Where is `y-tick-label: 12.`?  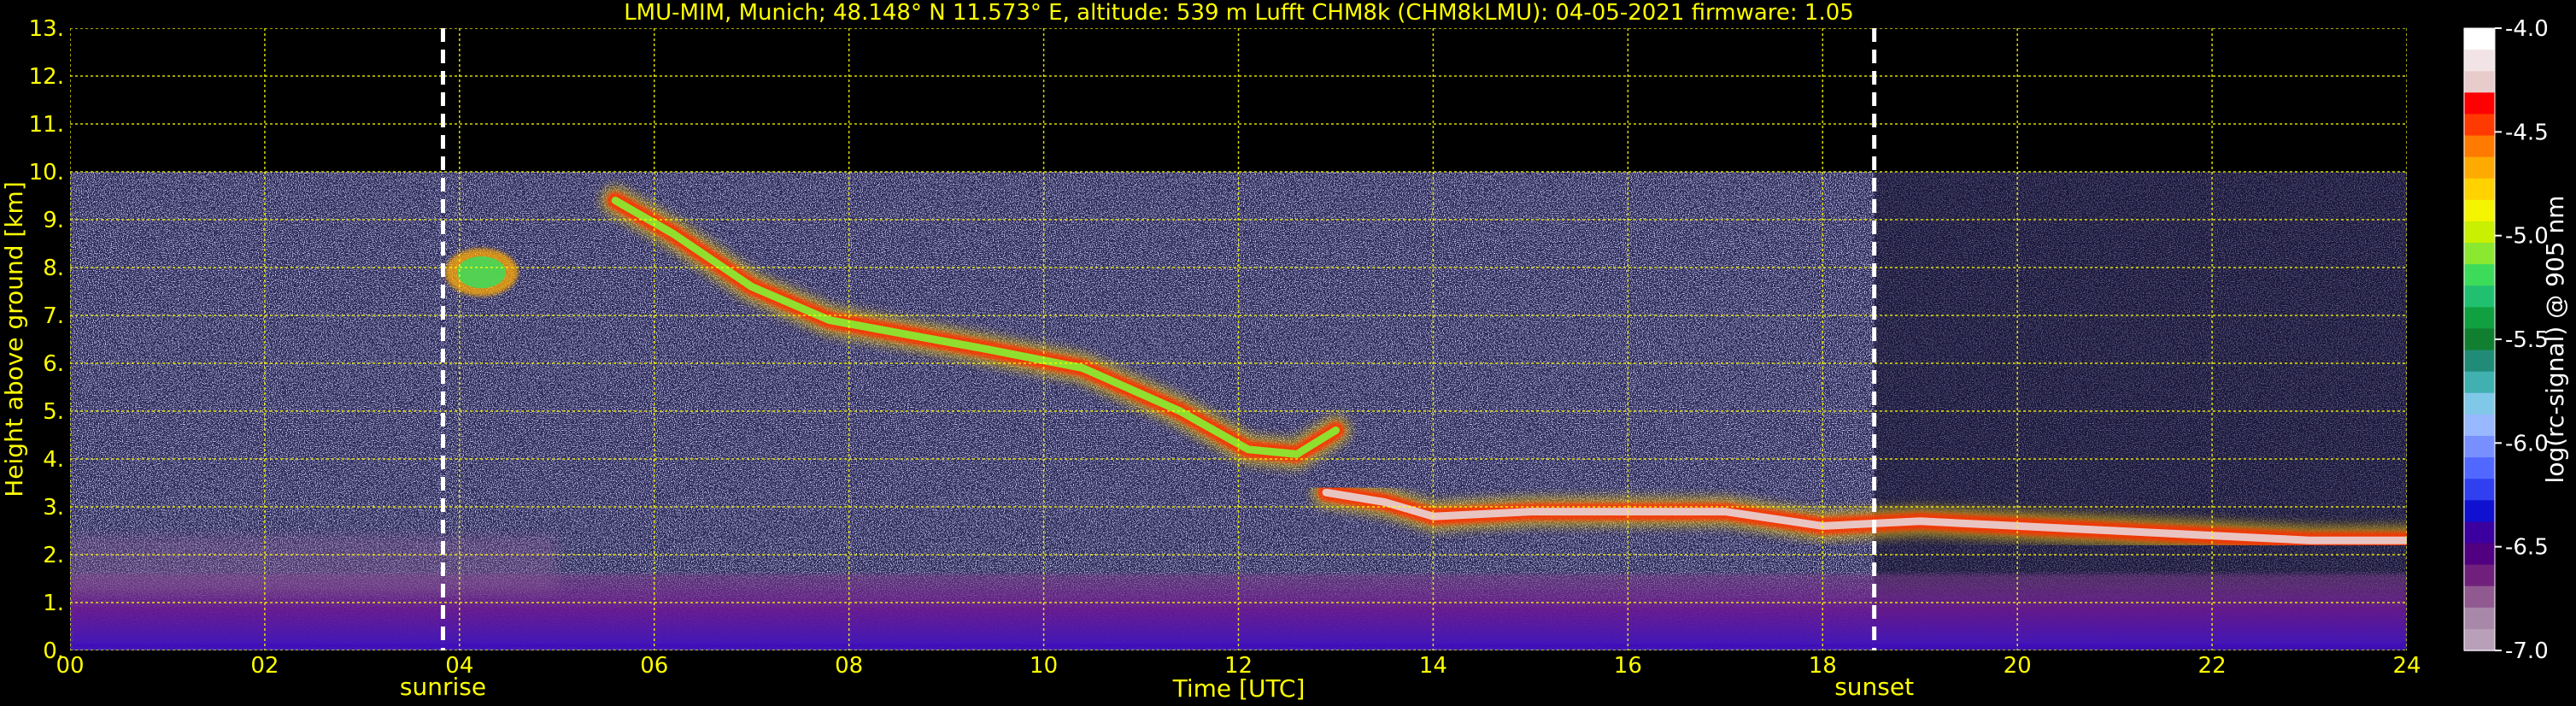
y-tick-label: 12. is located at coordinates (46, 77).